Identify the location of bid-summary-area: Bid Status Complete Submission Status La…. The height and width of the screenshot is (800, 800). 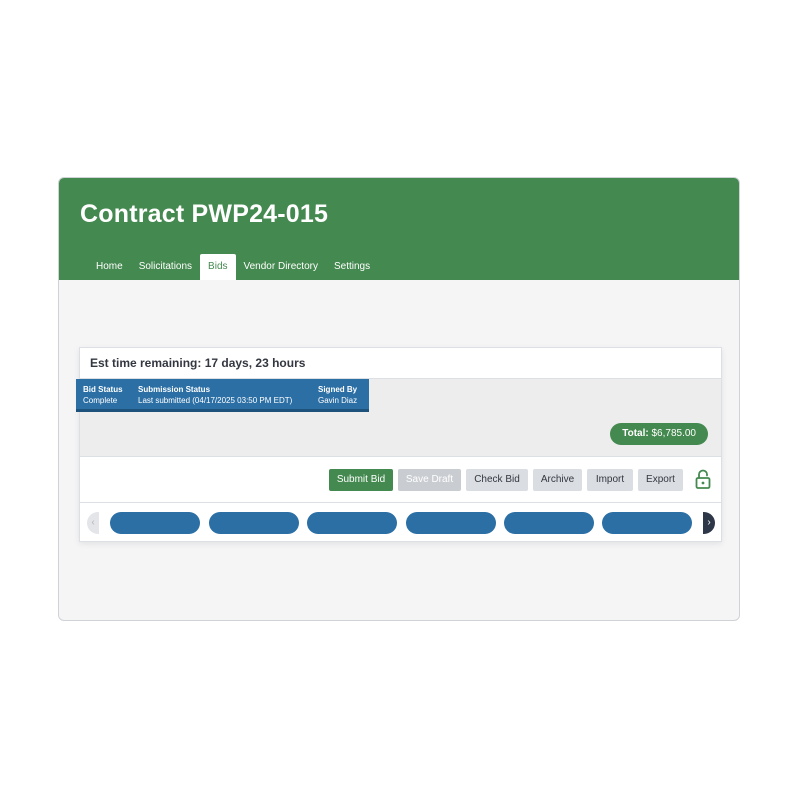
(398, 418).